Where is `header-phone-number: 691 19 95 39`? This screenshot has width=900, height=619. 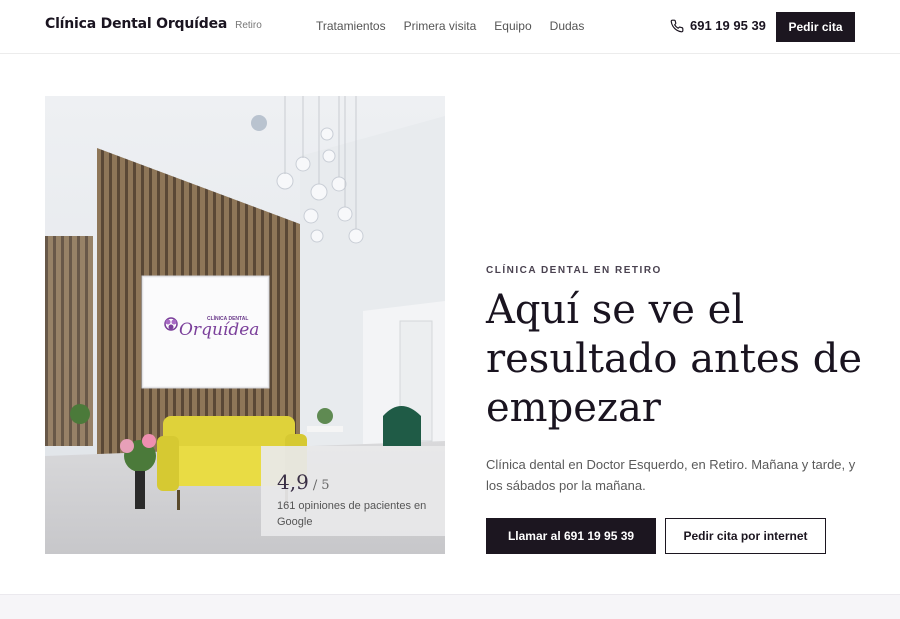 header-phone-number: 691 19 95 39 is located at coordinates (728, 25).